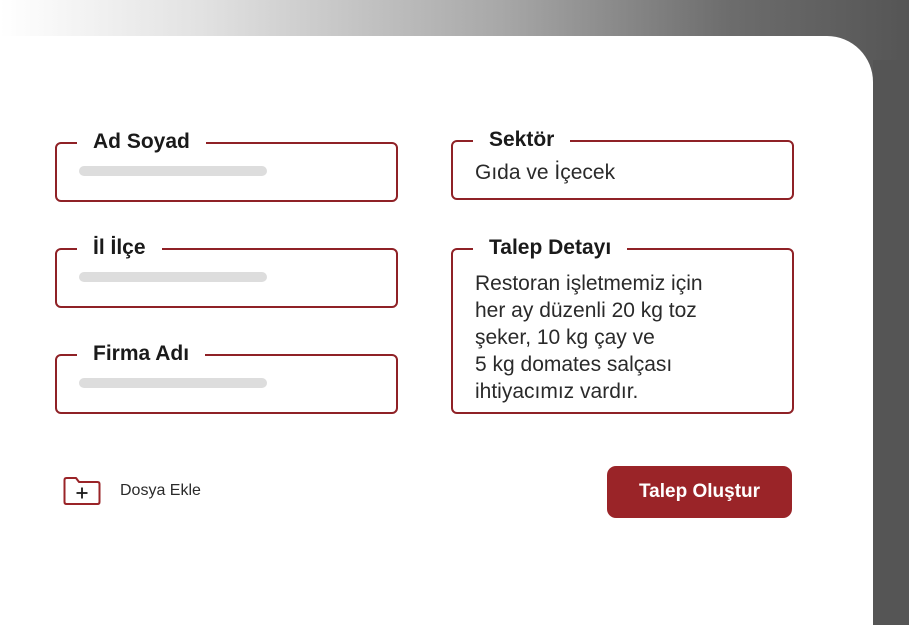 The image size is (909, 625). Describe the element at coordinates (545, 172) in the screenshot. I see `sector-field-value: Gıda ve İçecek` at that location.